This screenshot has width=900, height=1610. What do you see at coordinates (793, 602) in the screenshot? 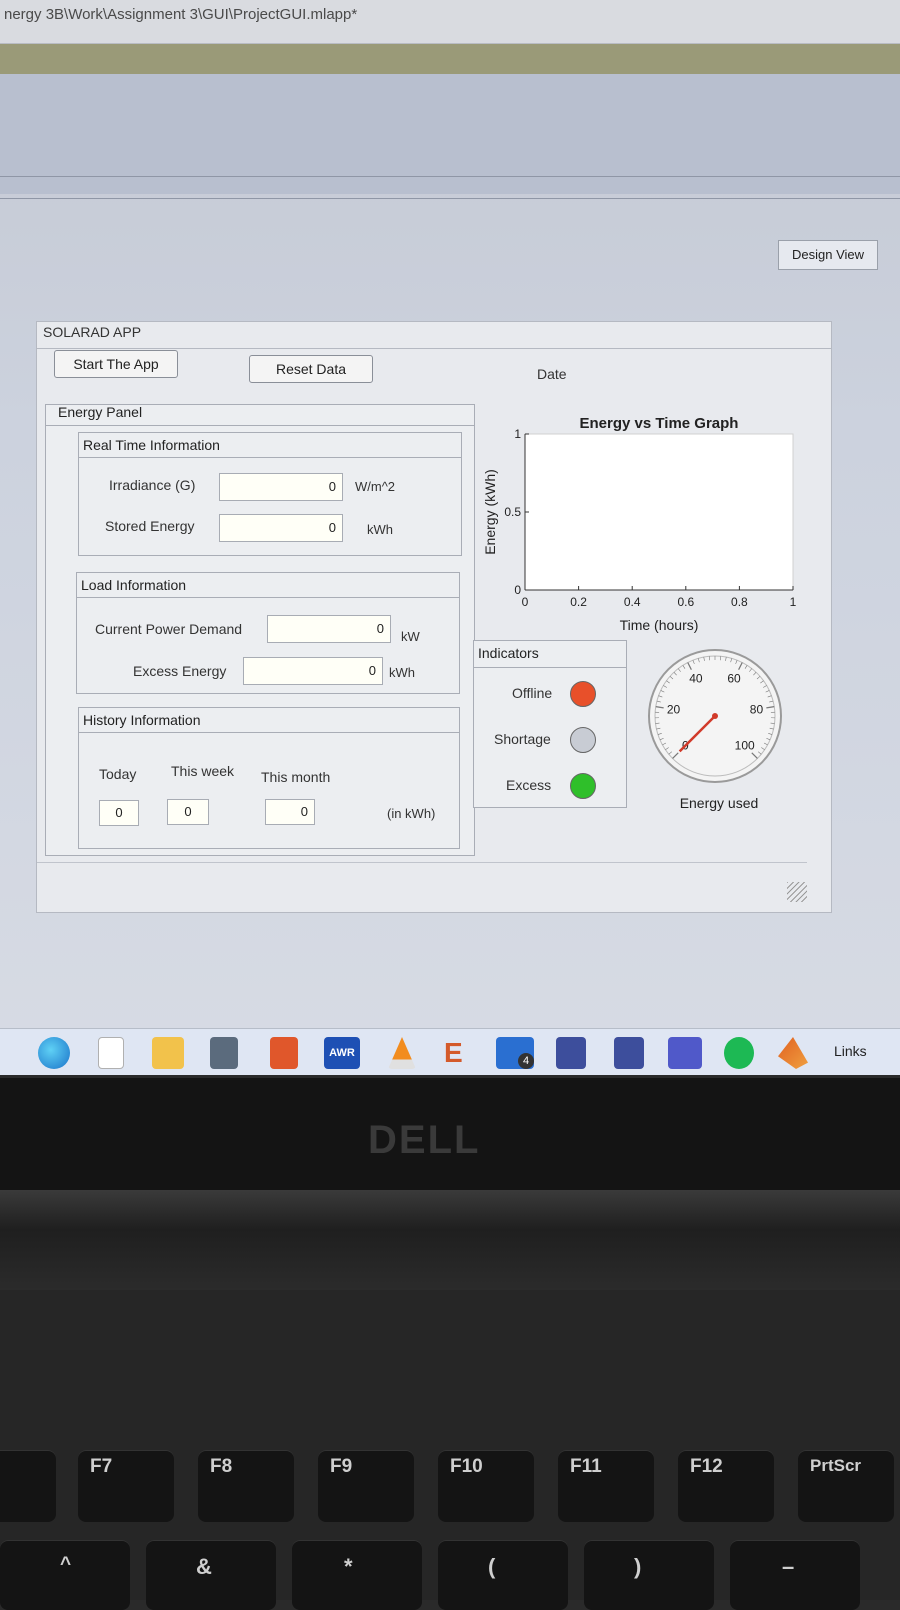
I see `x-tick-label: 1` at bounding box center [793, 602].